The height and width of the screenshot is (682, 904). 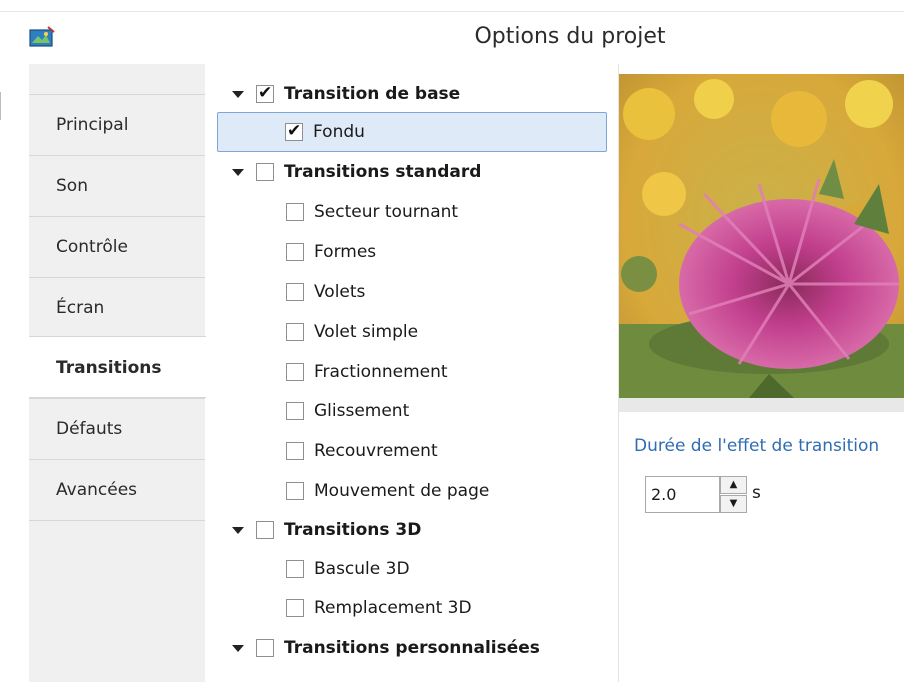 What do you see at coordinates (117, 185) in the screenshot?
I see `tab-son: Son` at bounding box center [117, 185].